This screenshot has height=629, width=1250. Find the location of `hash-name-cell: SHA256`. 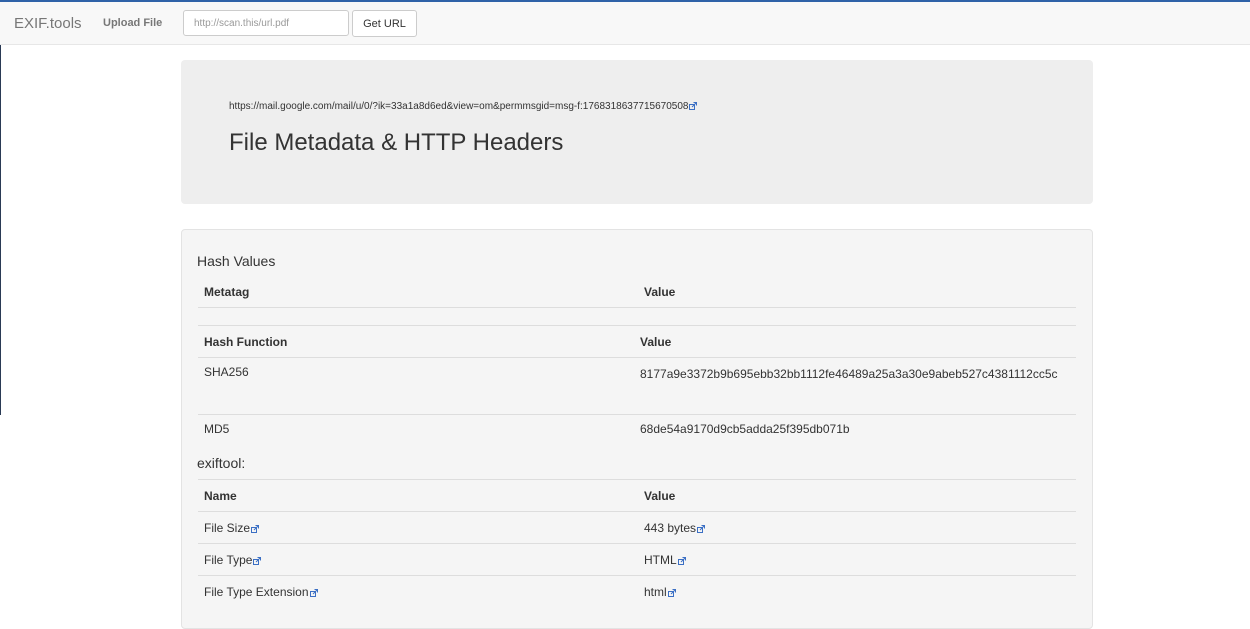

hash-name-cell: SHA256 is located at coordinates (416, 386).